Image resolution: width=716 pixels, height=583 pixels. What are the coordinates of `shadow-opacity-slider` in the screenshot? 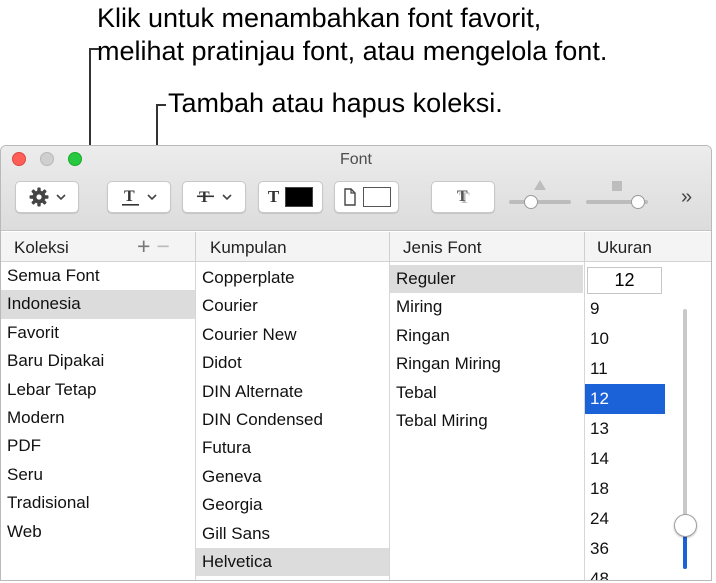 It's located at (540, 196).